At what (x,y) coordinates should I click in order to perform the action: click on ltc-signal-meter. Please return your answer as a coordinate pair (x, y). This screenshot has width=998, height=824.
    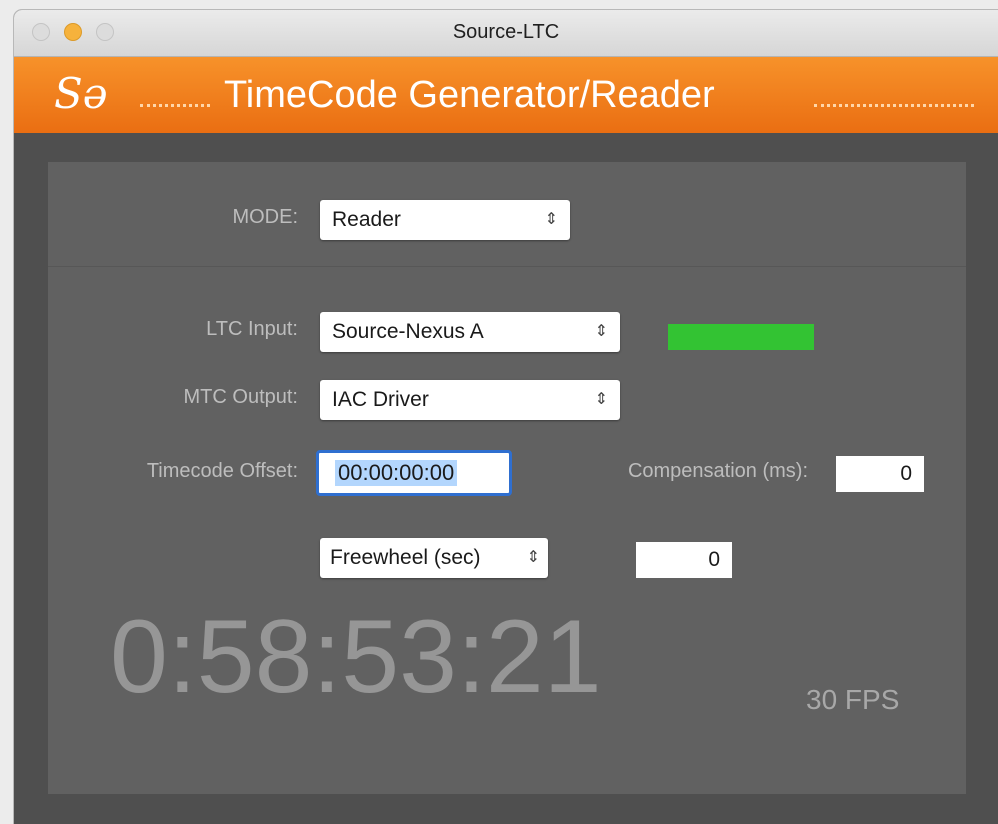
    Looking at the image, I should click on (741, 337).